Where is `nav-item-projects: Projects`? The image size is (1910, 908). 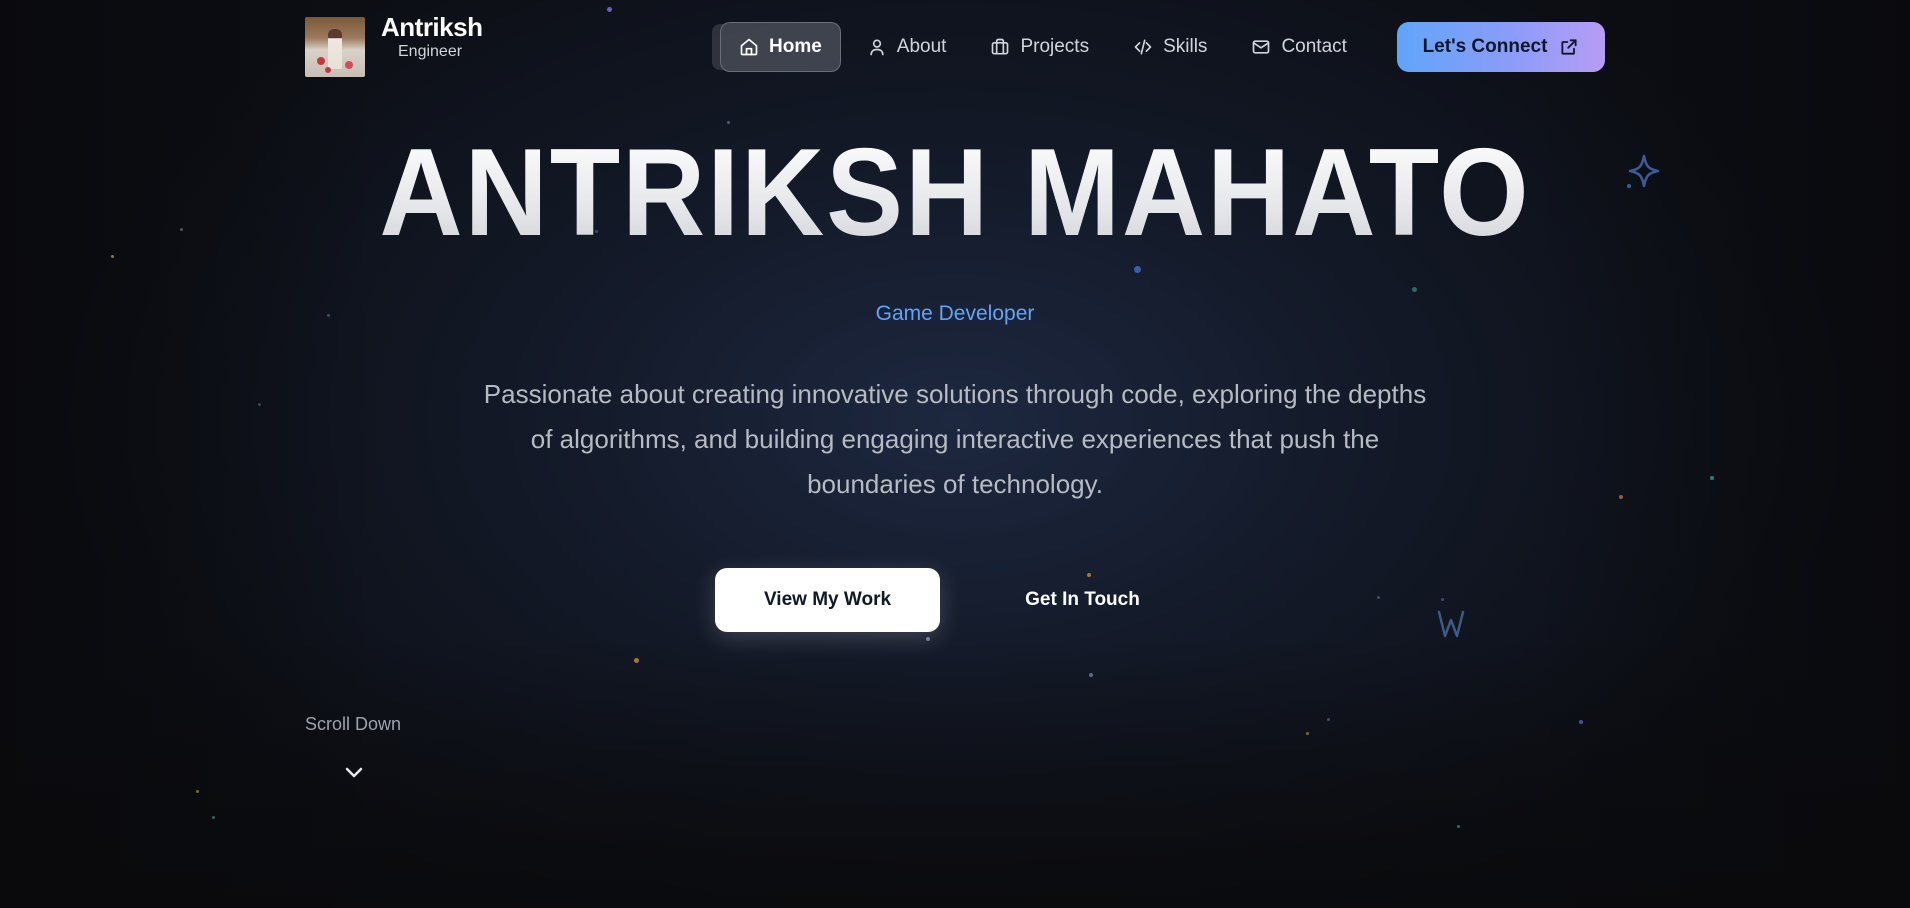
nav-item-projects: Projects is located at coordinates (1039, 47).